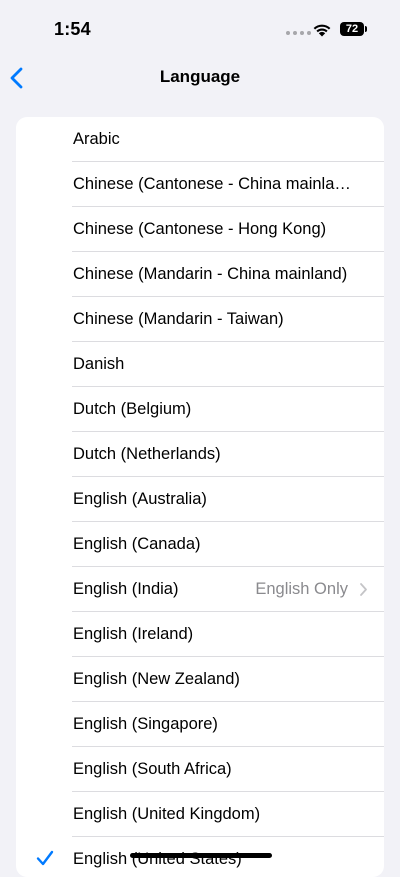 The width and height of the screenshot is (400, 877). What do you see at coordinates (322, 30) in the screenshot?
I see `wifi-icon` at bounding box center [322, 30].